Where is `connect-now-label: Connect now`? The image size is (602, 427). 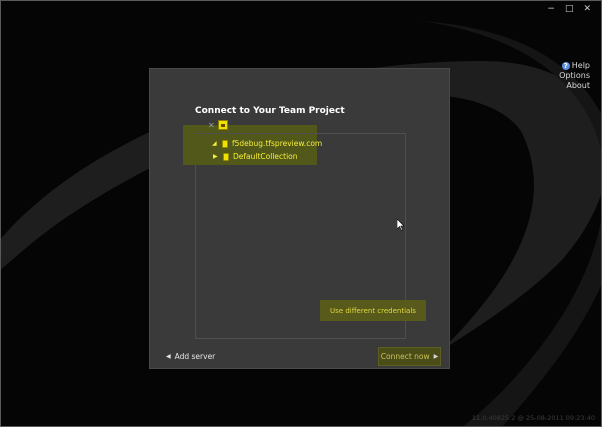 connect-now-label: Connect now is located at coordinates (405, 356).